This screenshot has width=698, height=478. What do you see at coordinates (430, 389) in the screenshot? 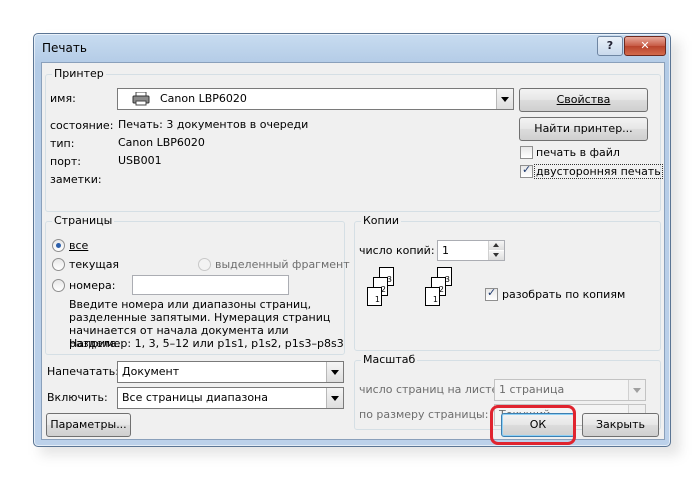
I see `pages-per-sheet-label: число страниц на листе:` at bounding box center [430, 389].